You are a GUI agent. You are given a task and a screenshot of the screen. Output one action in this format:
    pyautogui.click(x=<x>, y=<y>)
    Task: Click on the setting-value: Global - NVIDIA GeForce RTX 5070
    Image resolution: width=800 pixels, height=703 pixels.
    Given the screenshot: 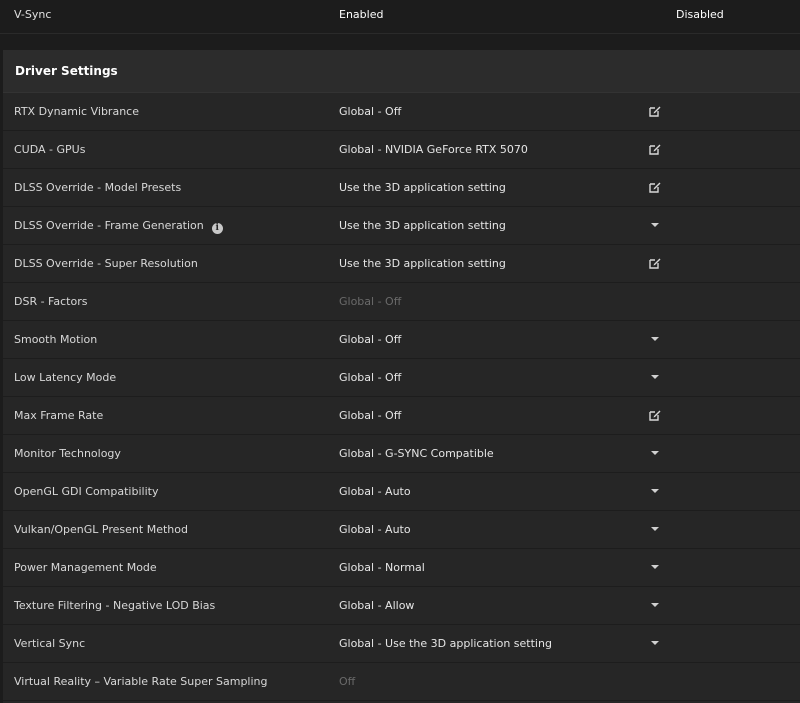 What is the action you would take?
    pyautogui.click(x=433, y=149)
    